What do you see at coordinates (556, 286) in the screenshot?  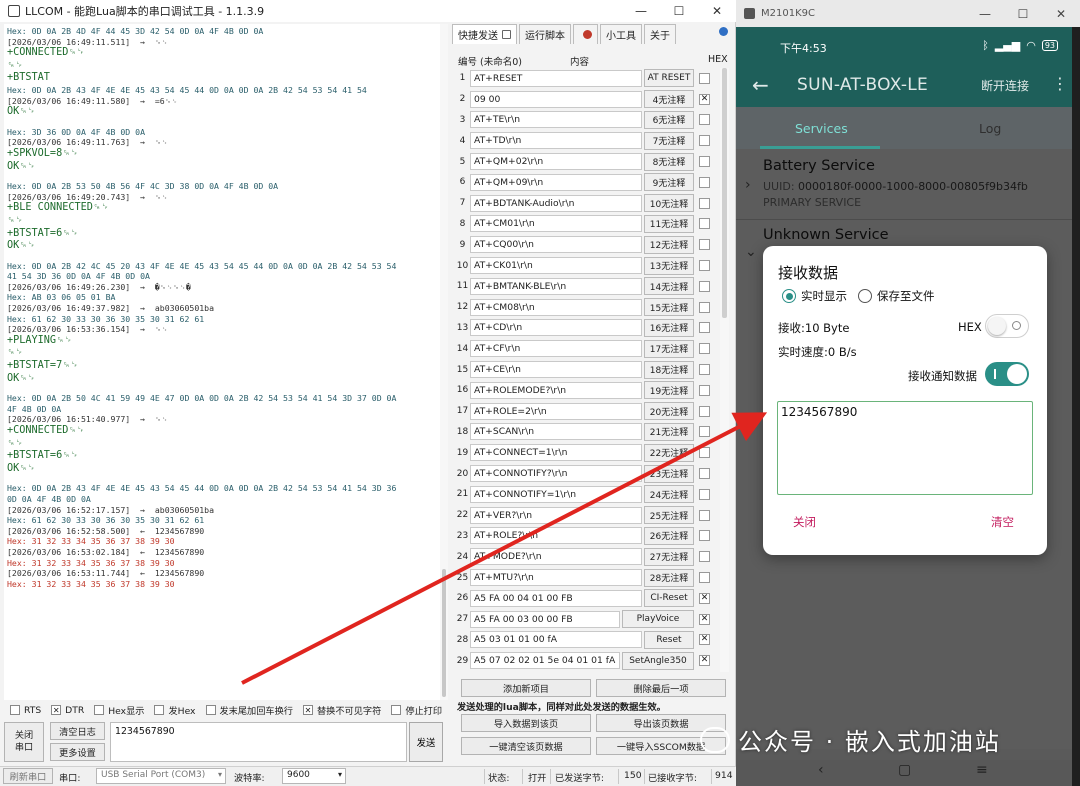 I see `command-input: AT+BMTANK-BLE\r\n` at bounding box center [556, 286].